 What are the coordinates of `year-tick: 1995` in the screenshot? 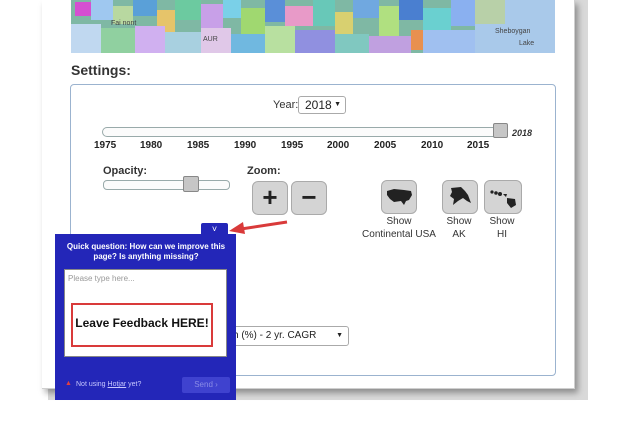 It's located at (292, 145).